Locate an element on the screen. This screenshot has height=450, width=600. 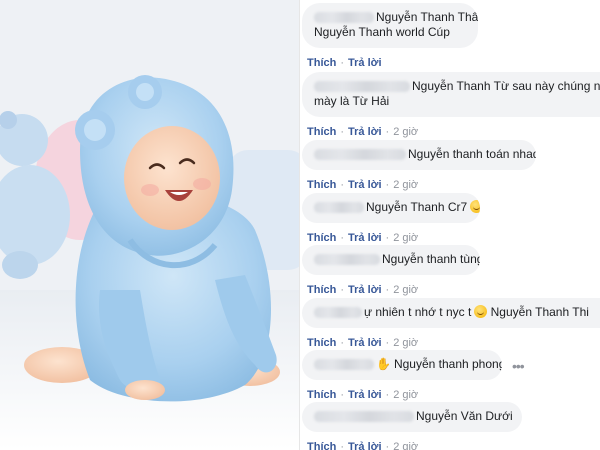
comment-text: Nguyễn thanh tùng is located at coordinates (431, 259).